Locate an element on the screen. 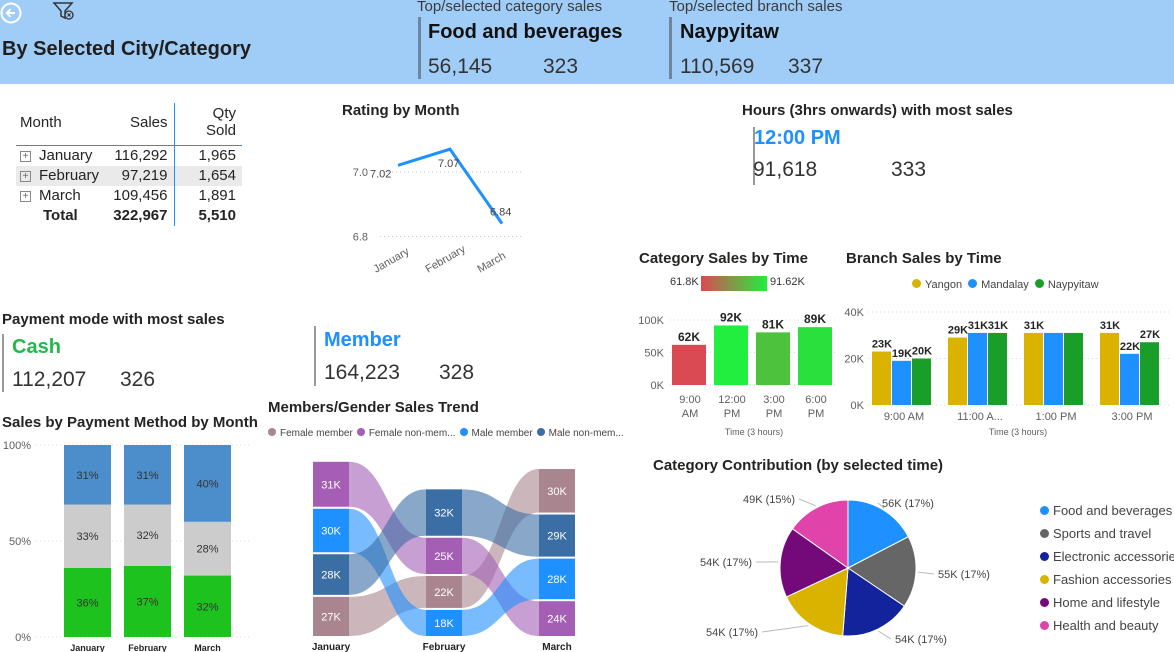 The width and height of the screenshot is (1174, 652). data-label: 49K (15%) is located at coordinates (769, 500).